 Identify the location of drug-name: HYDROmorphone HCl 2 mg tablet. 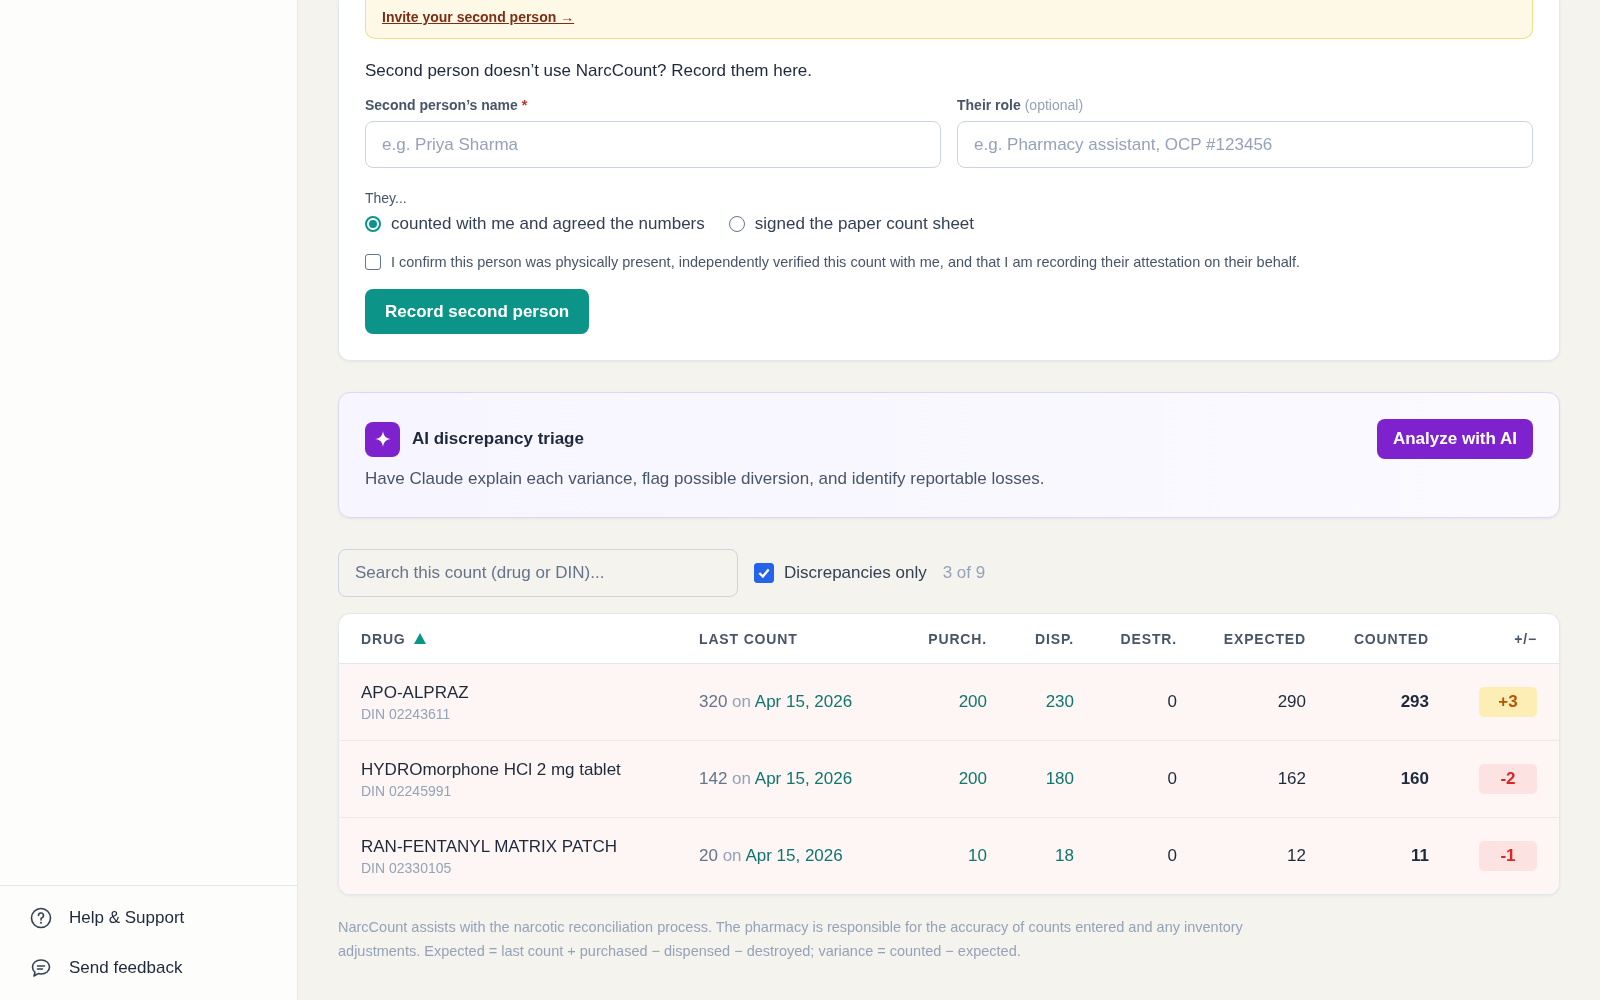
(491, 769).